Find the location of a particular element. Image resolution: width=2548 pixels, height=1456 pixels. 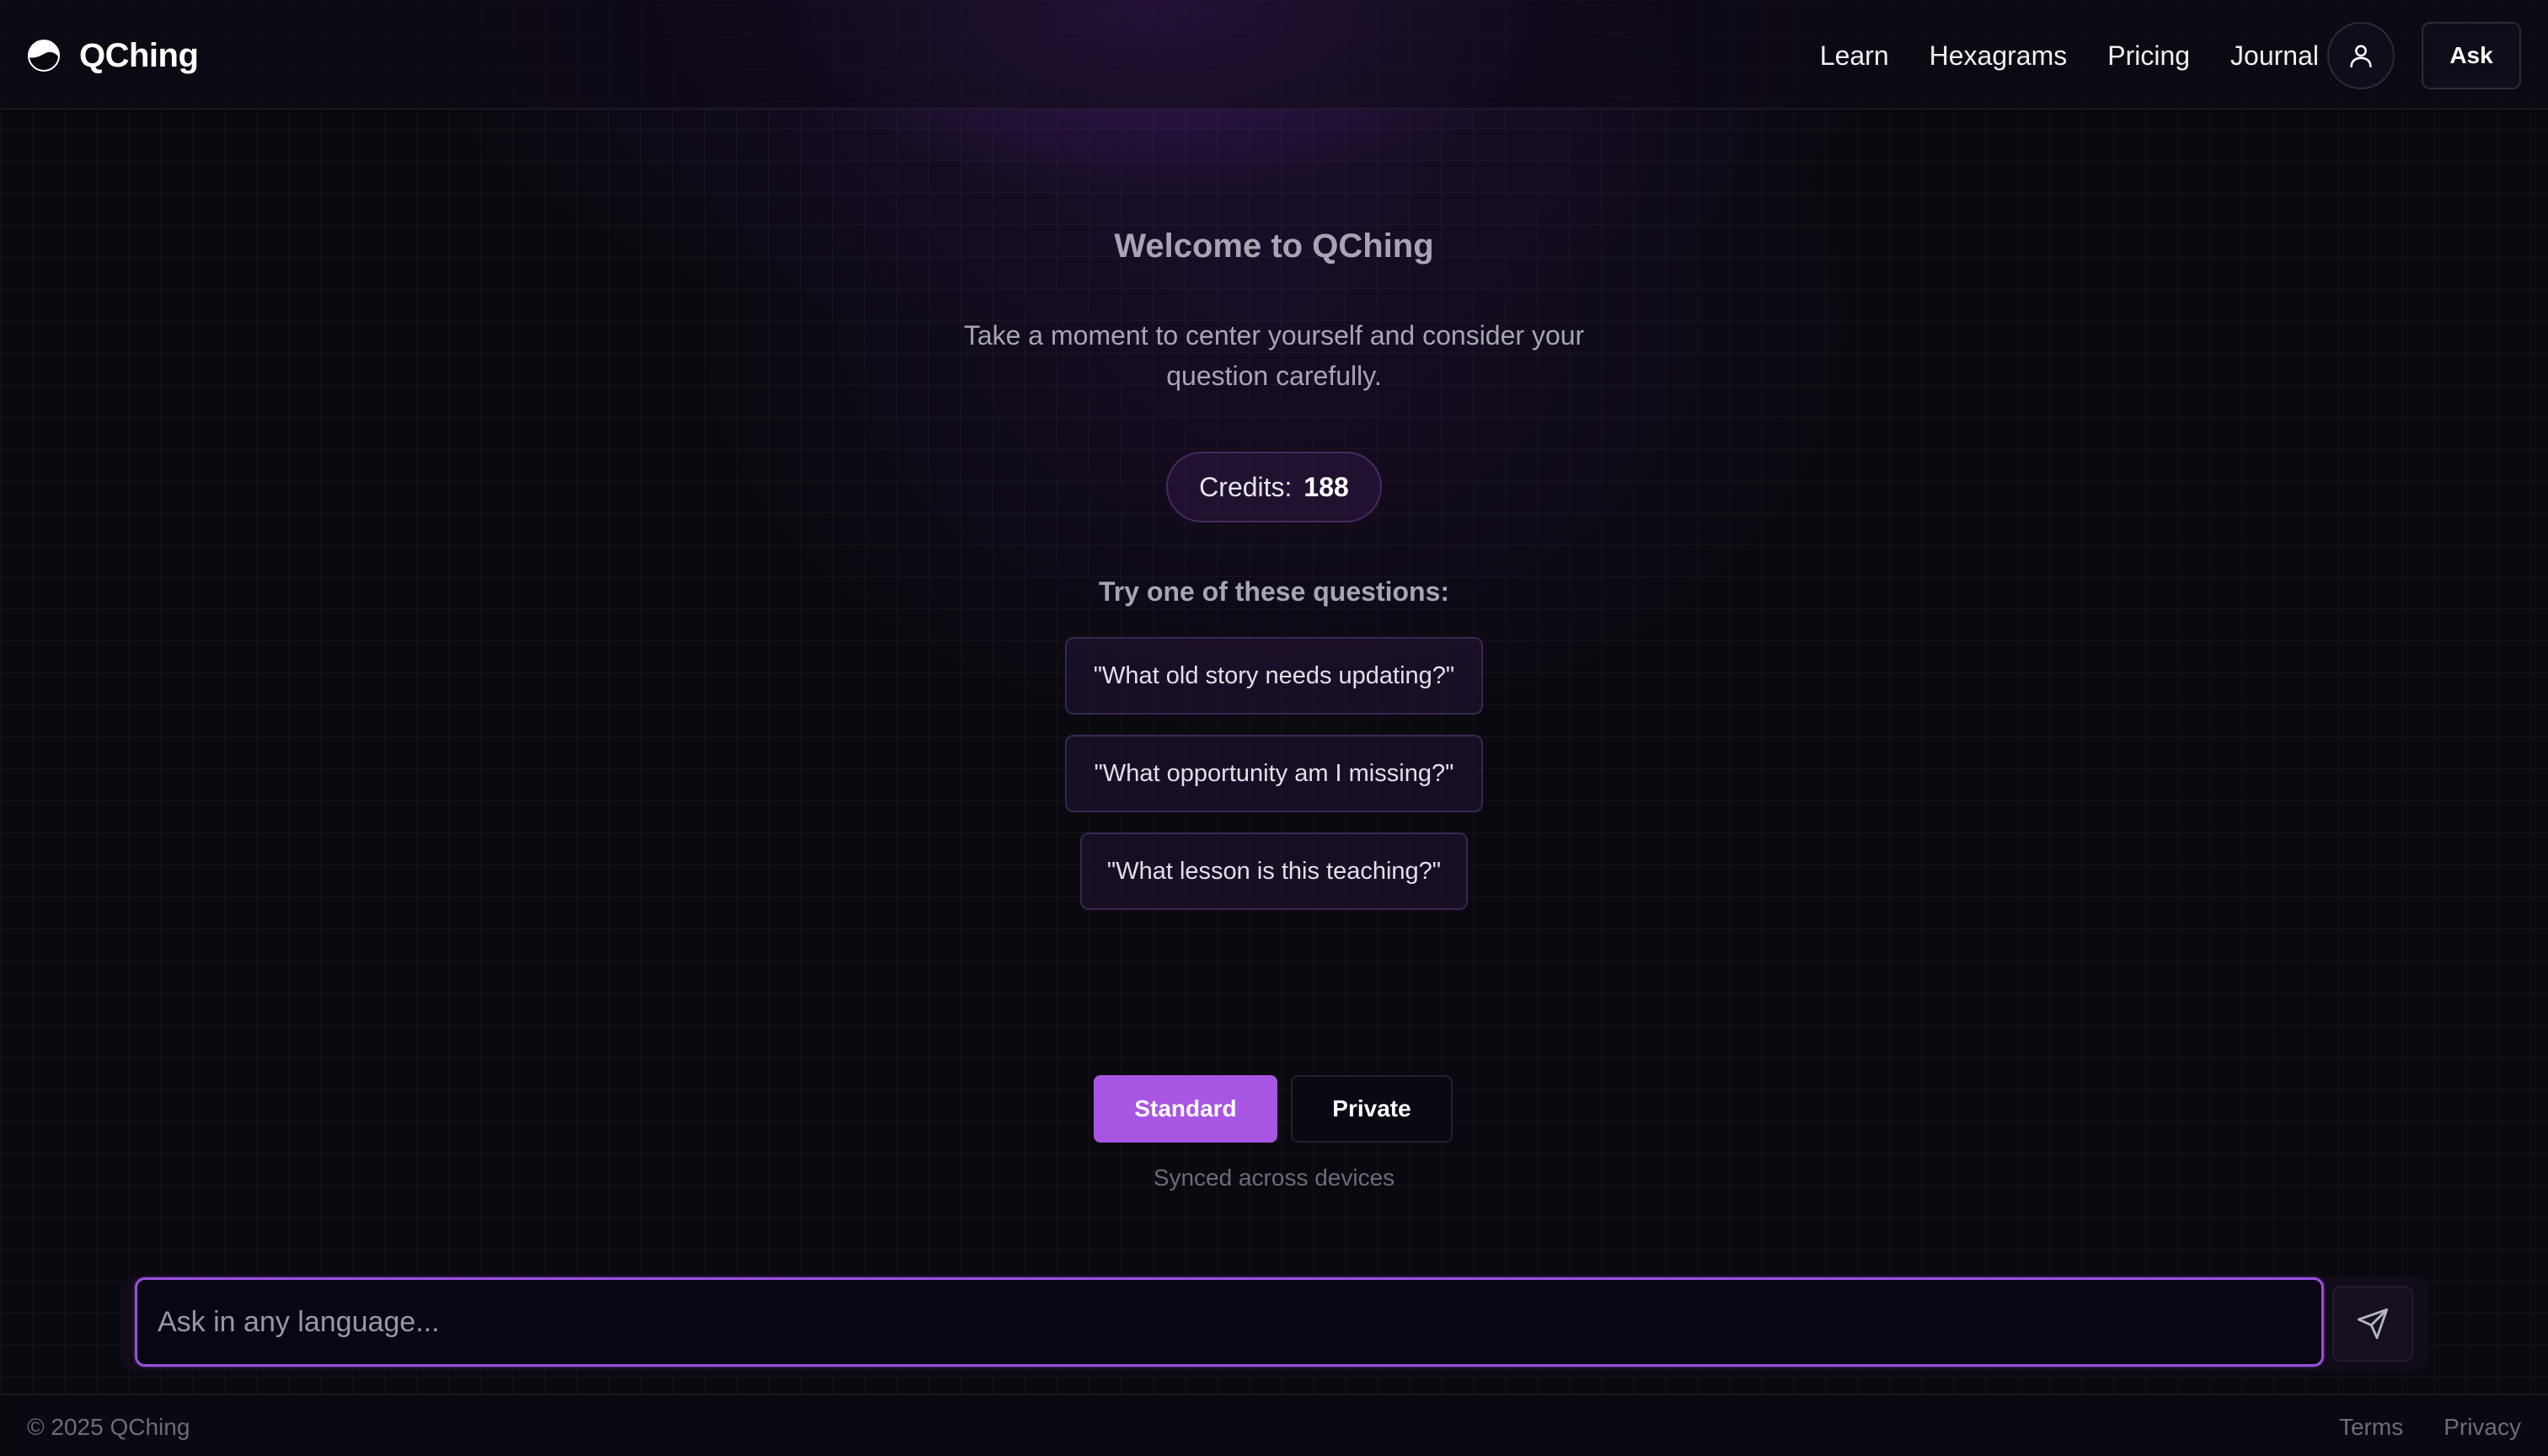

mode-private-button: Private is located at coordinates (1372, 1109).